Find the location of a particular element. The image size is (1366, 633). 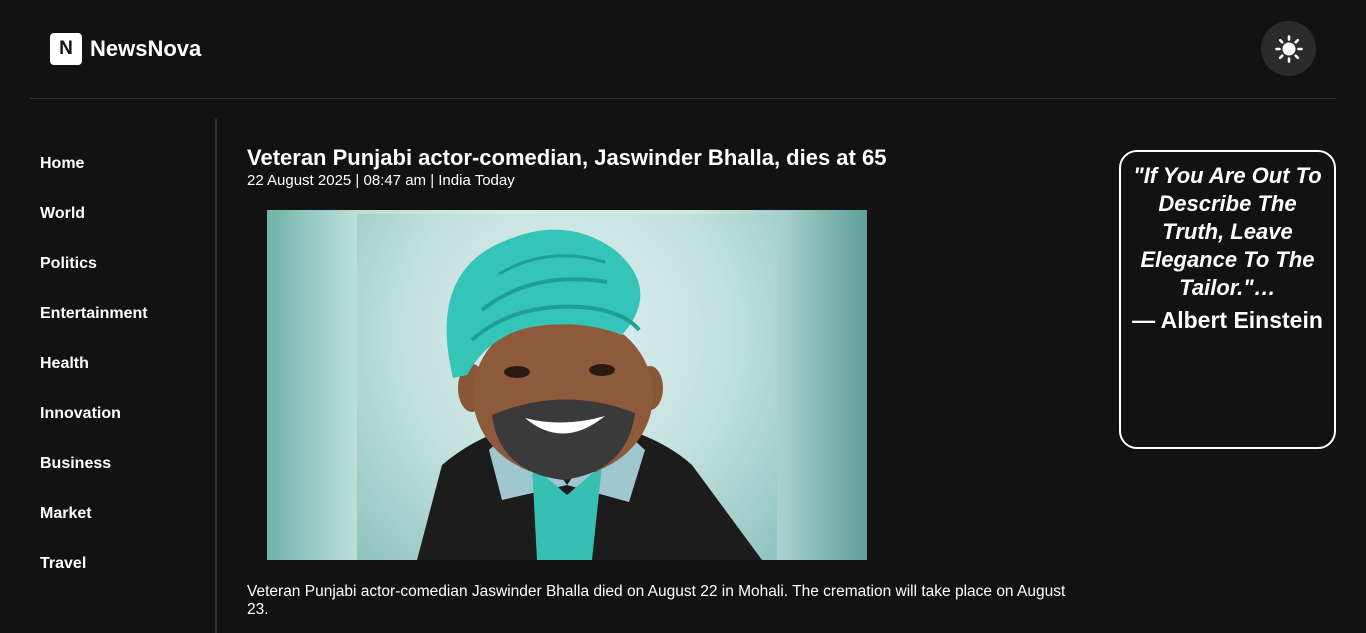

nav-item-travel: Travel is located at coordinates (63, 564).